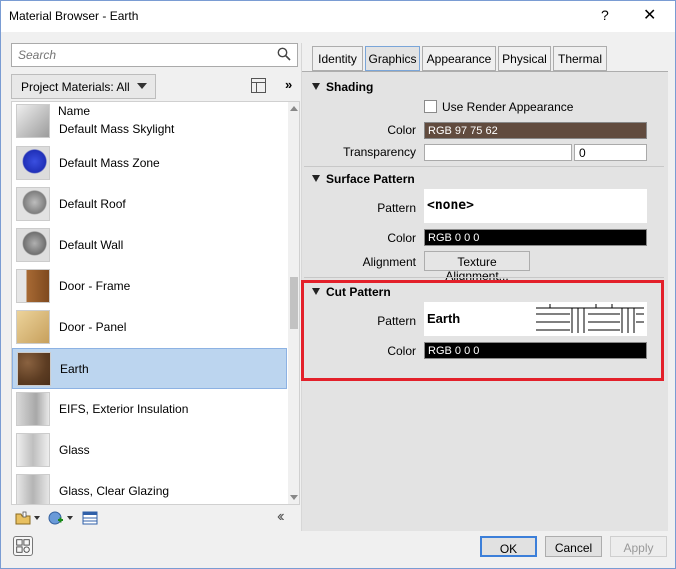  Describe the element at coordinates (450, 205) in the screenshot. I see `surface-pattern-value: <none>` at that location.